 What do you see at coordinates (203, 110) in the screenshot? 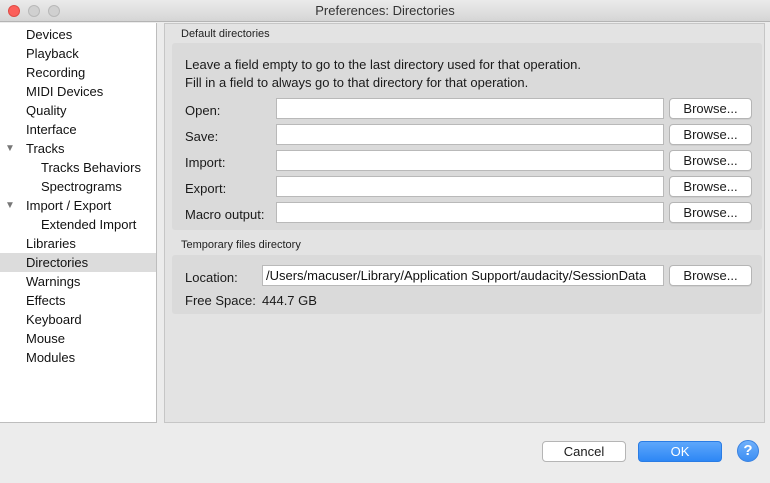
I see `open-label: Open:` at bounding box center [203, 110].